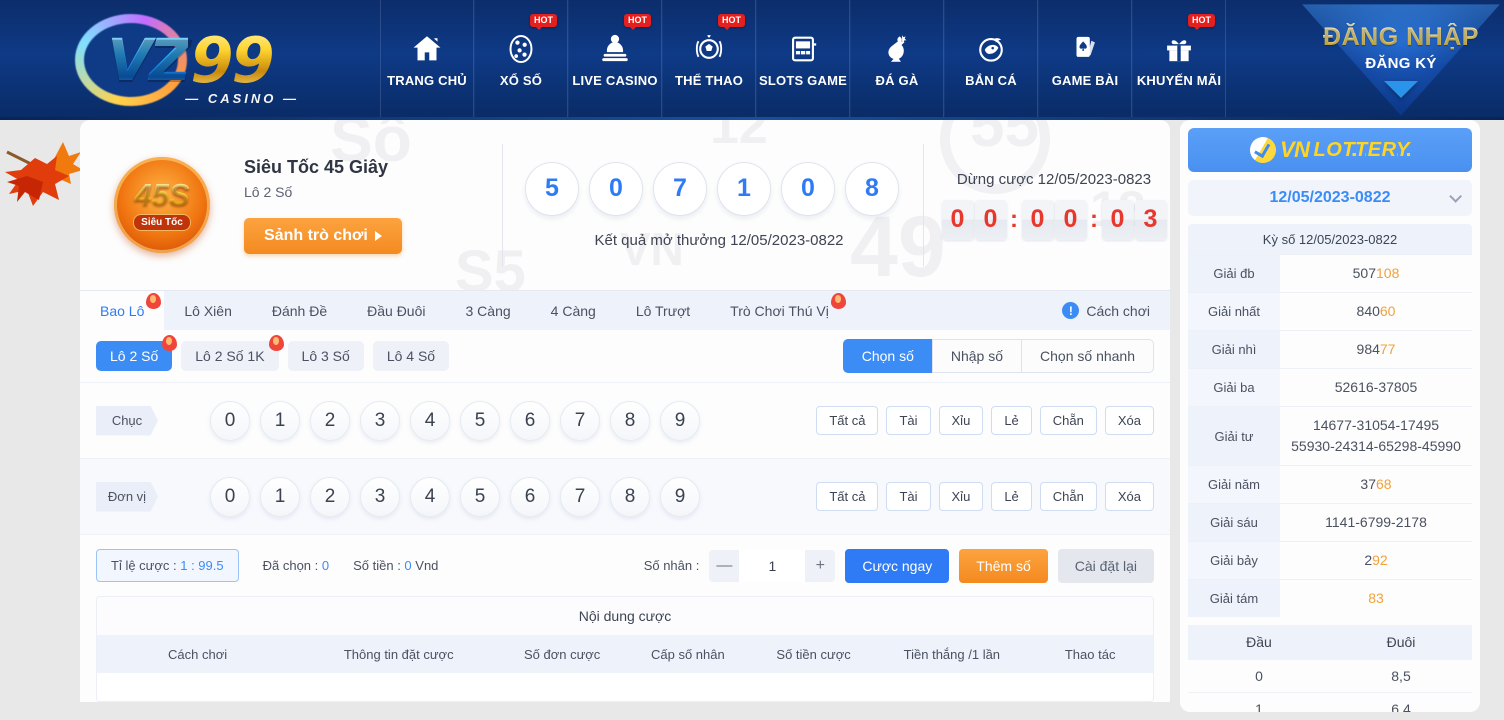  I want to click on prize-tail: 68, so click(1384, 484).